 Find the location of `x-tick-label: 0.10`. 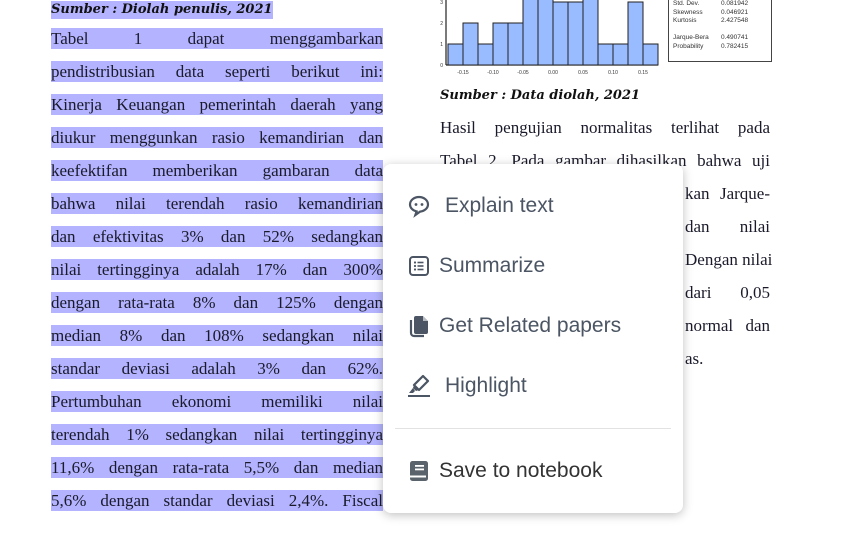

x-tick-label: 0.10 is located at coordinates (613, 73).